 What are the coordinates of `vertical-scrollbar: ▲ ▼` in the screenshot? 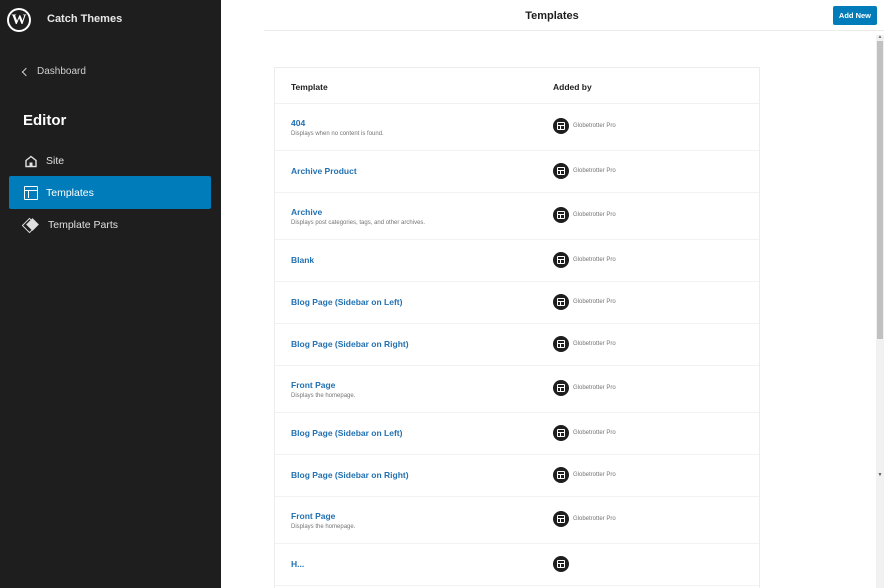 It's located at (880, 311).